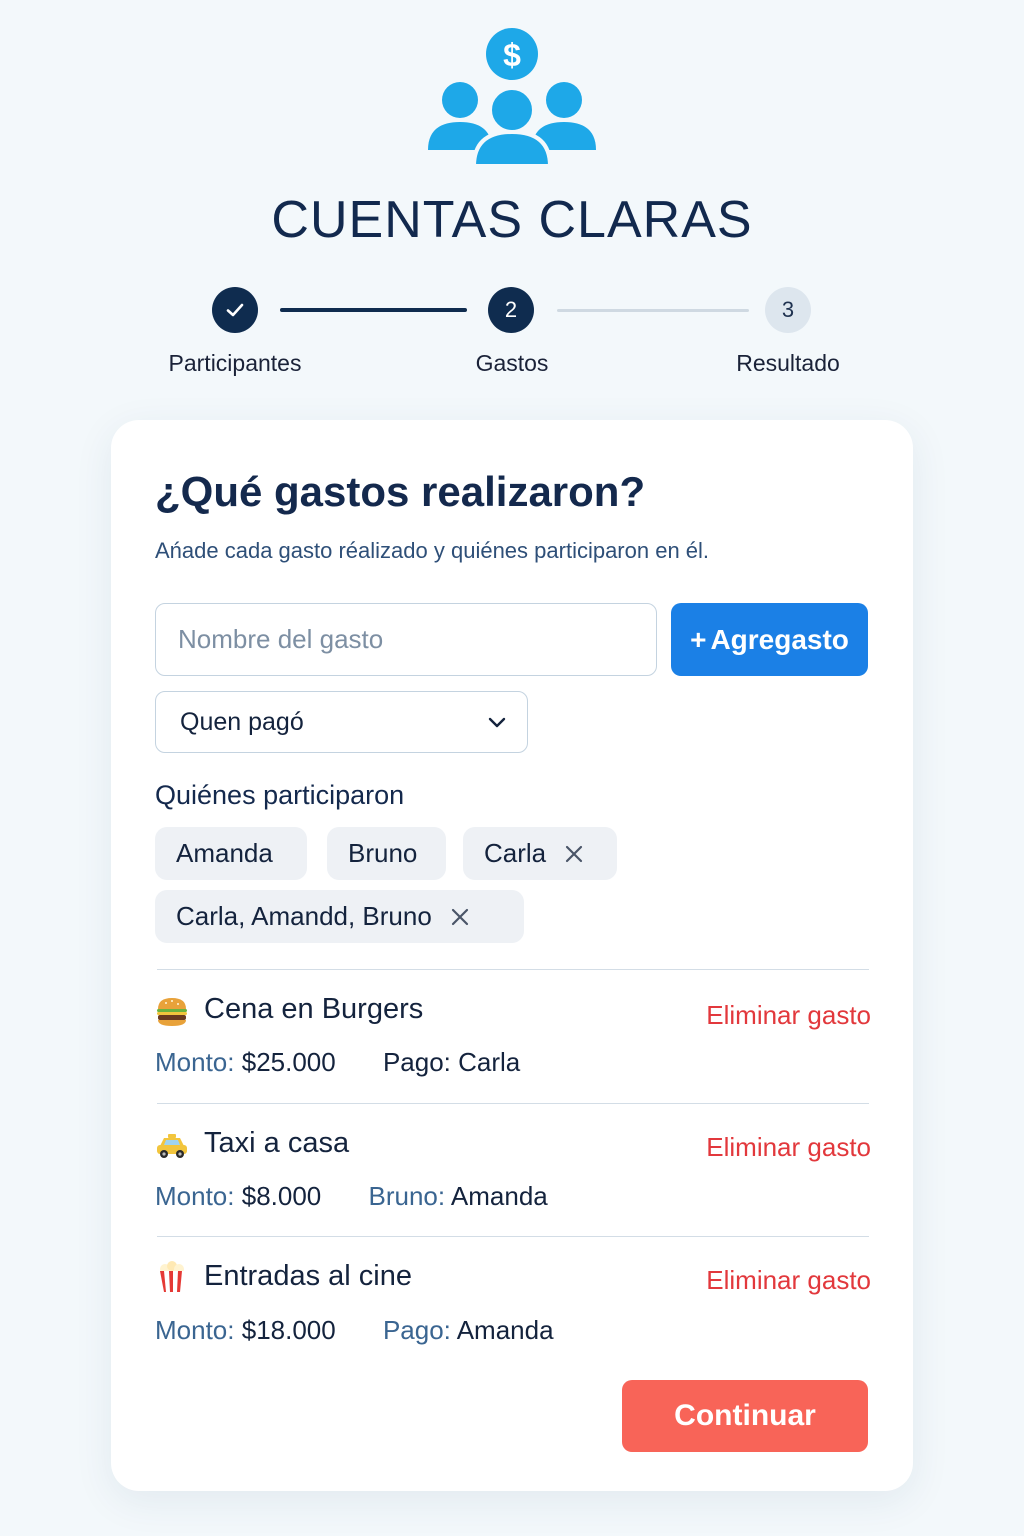 The image size is (1024, 1536). What do you see at coordinates (489, 1062) in the screenshot?
I see `payer-value: Carla` at bounding box center [489, 1062].